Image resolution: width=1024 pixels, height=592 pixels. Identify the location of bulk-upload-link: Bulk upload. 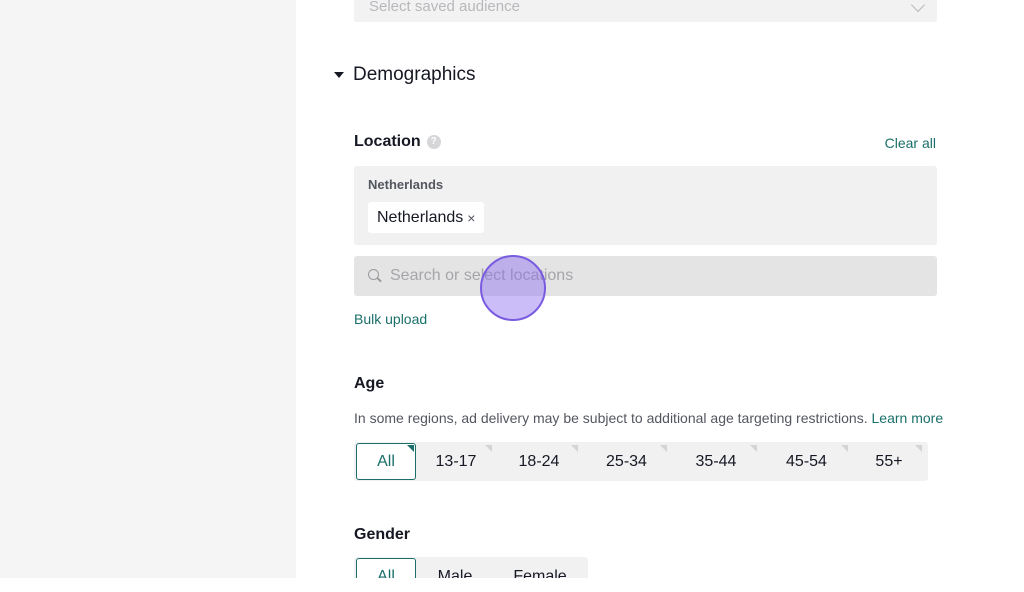
(390, 319).